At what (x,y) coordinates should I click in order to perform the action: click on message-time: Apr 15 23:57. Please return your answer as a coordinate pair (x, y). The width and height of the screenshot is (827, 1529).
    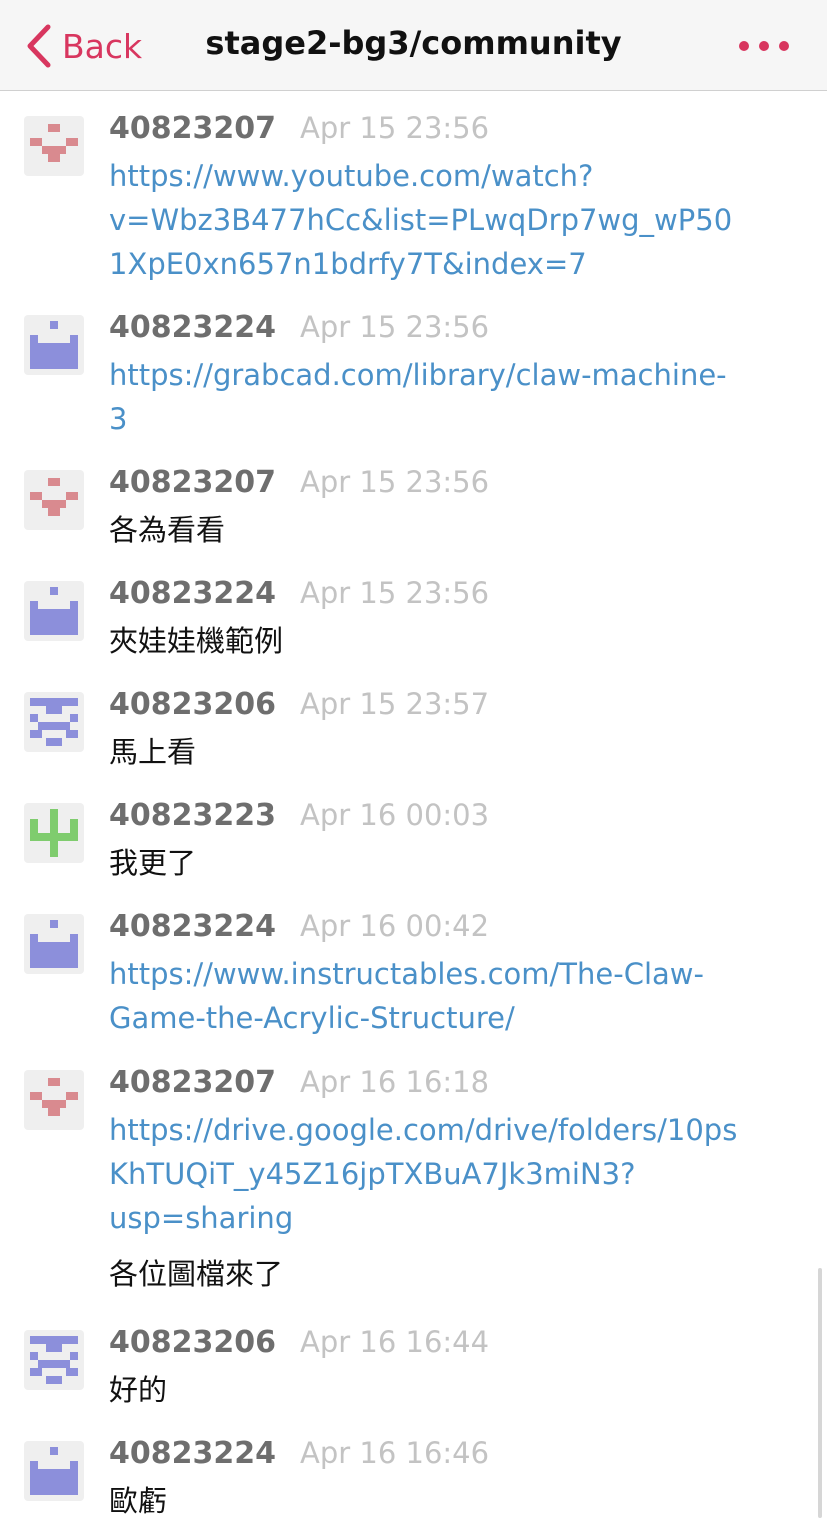
    Looking at the image, I should click on (395, 704).